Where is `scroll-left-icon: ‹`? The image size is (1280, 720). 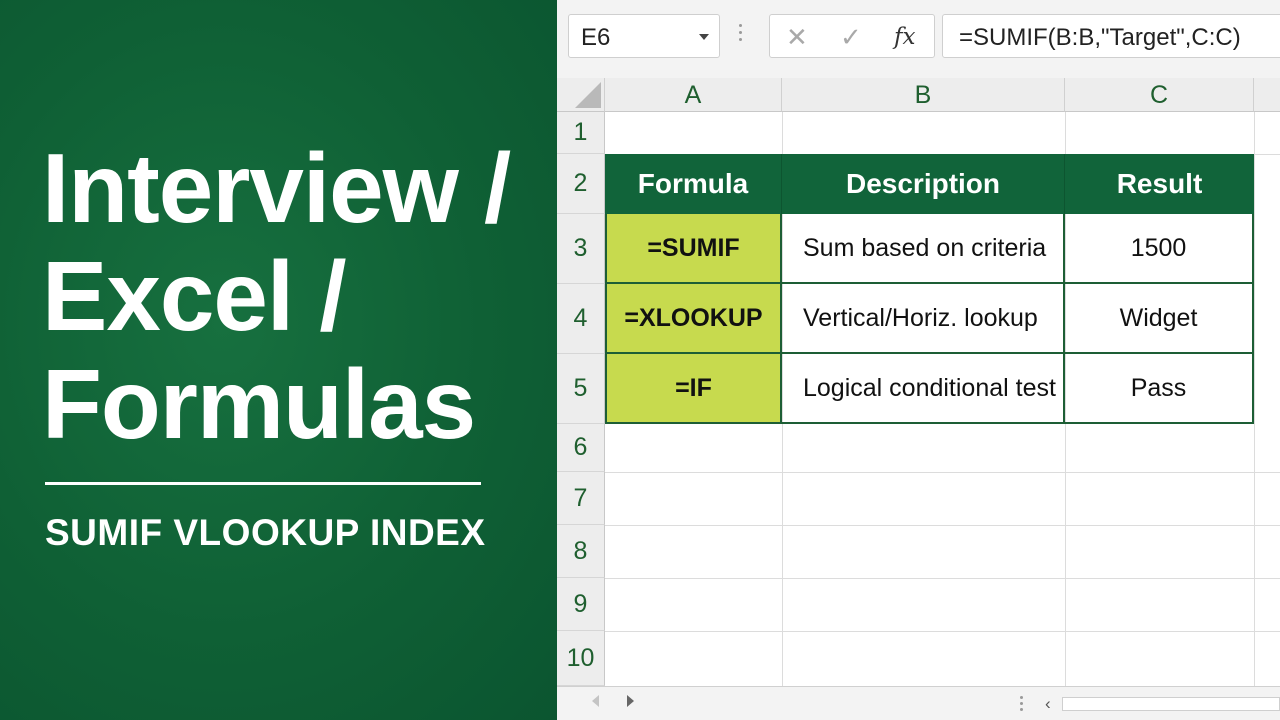
scroll-left-icon: ‹ is located at coordinates (1048, 704).